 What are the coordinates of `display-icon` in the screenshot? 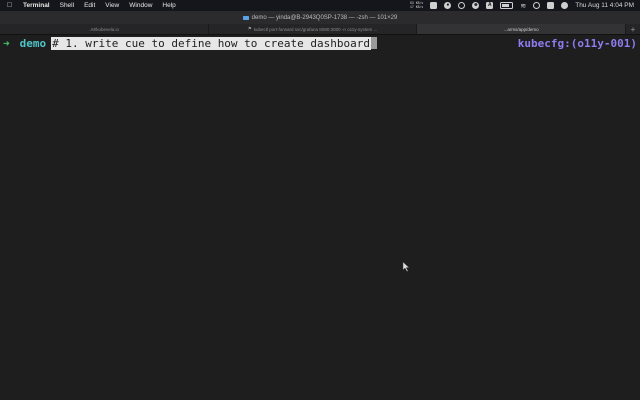 It's located at (434, 5).